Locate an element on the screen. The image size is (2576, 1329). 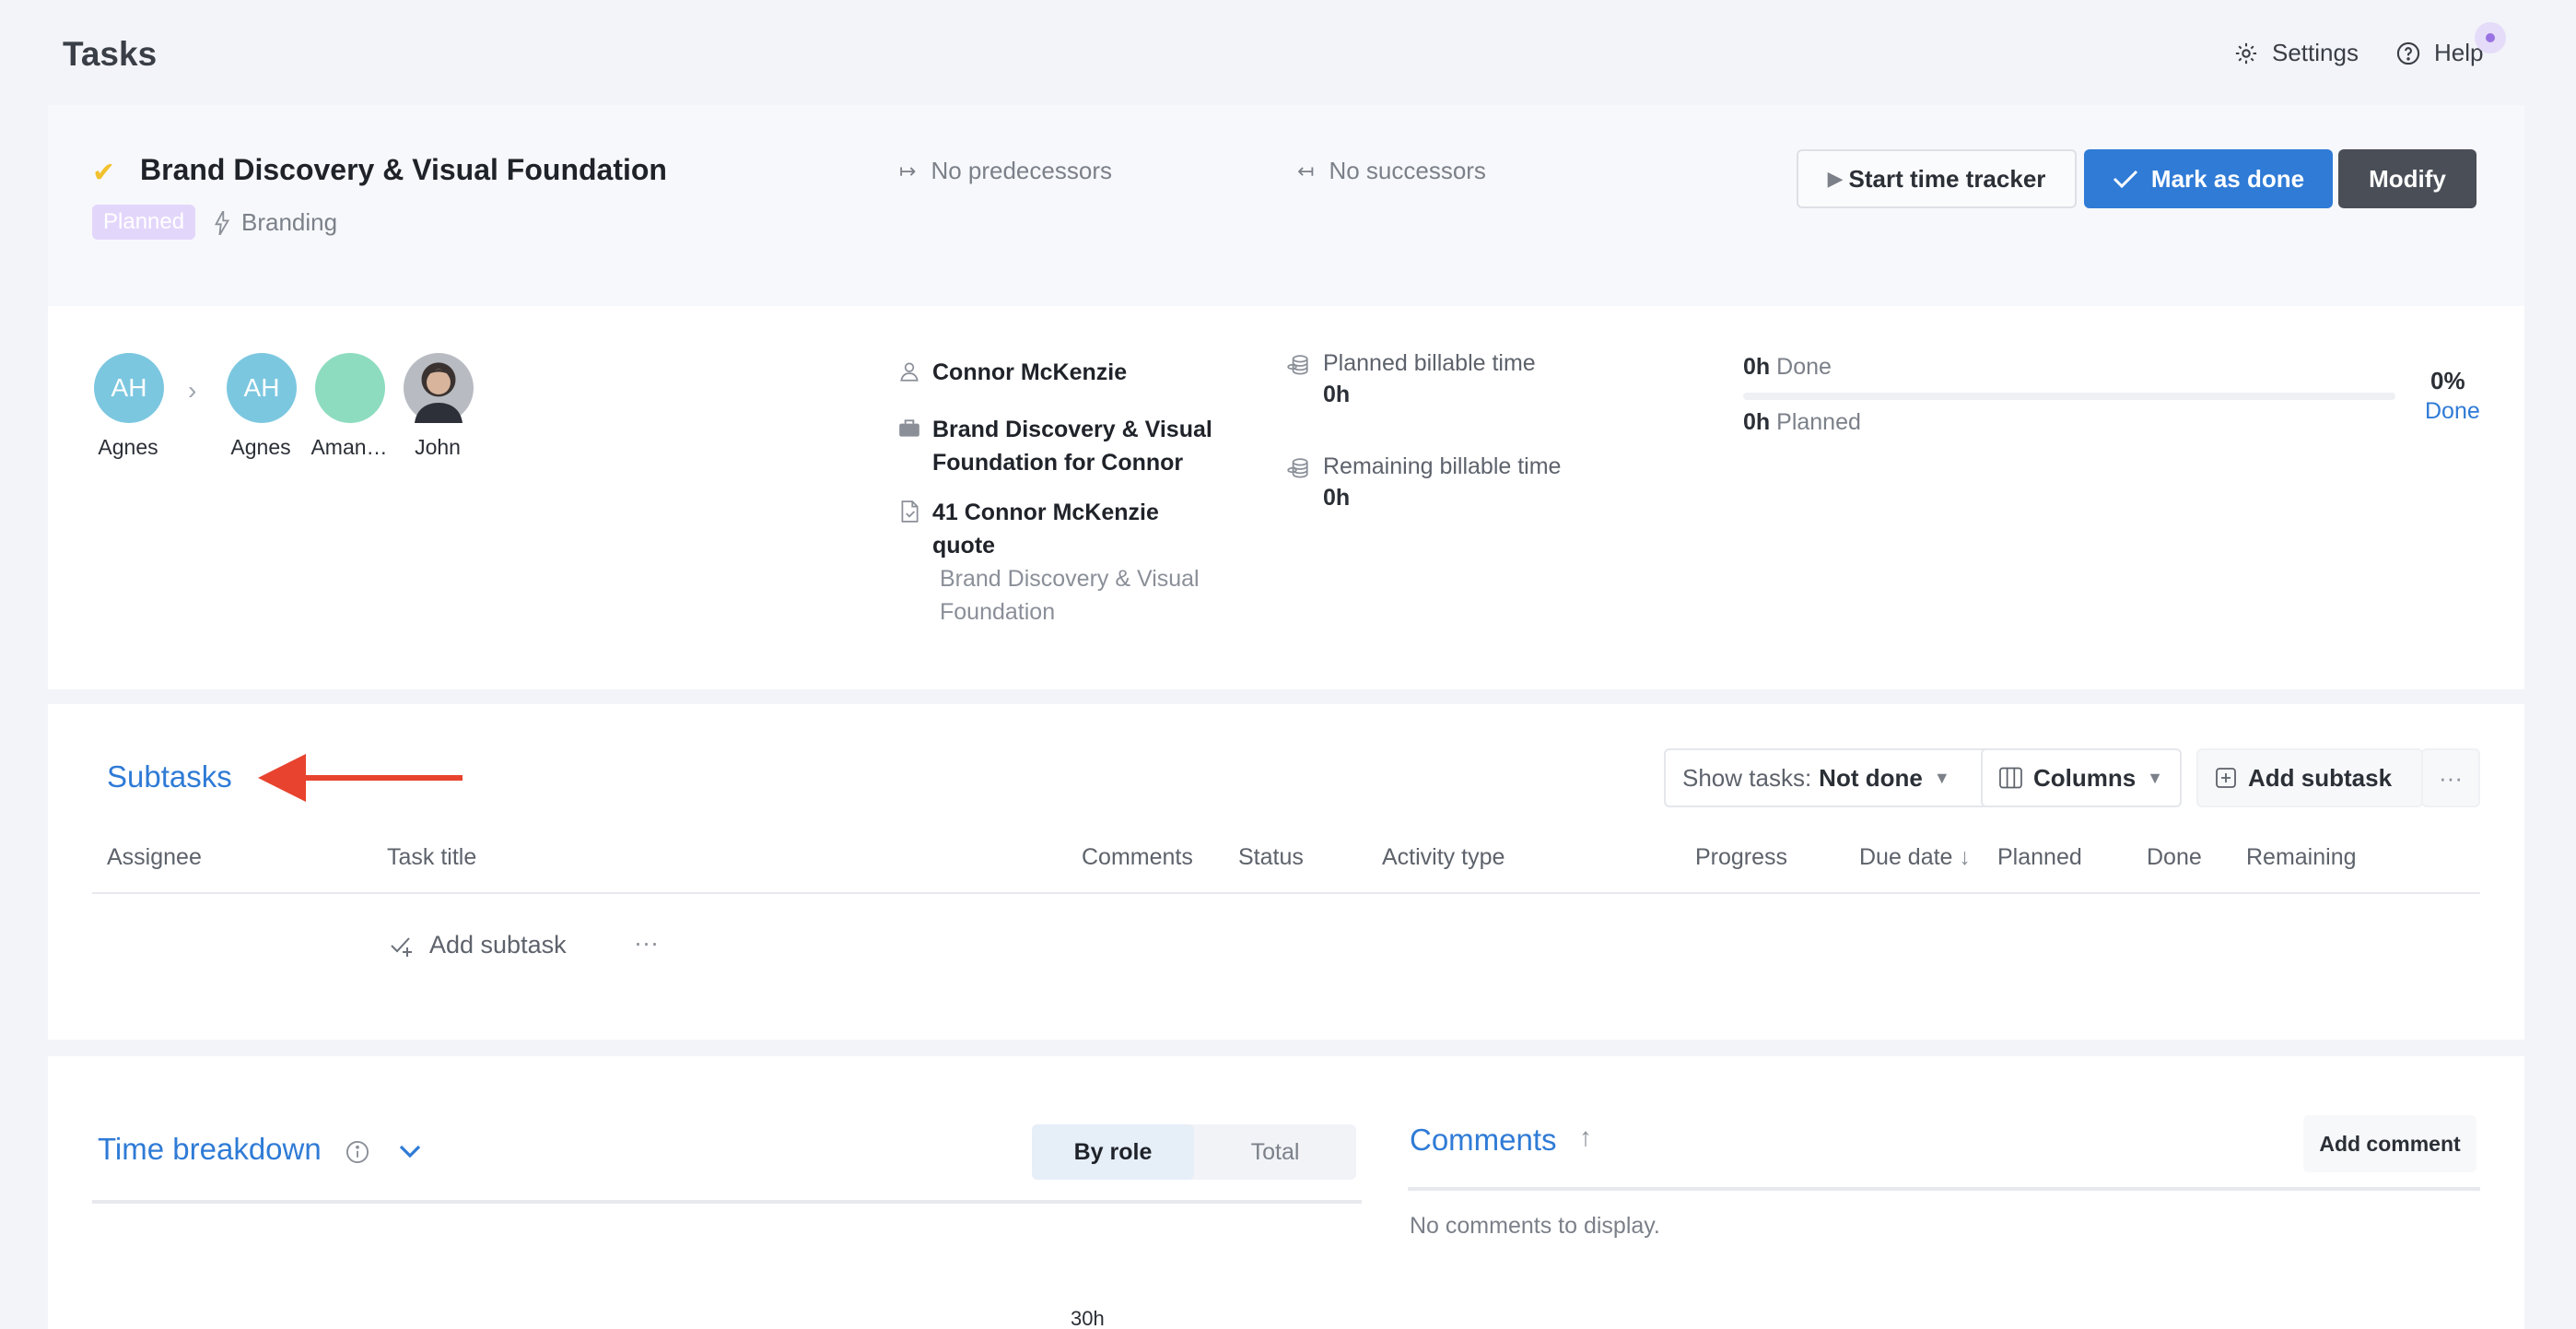
tab-total: Total is located at coordinates (1275, 1152).